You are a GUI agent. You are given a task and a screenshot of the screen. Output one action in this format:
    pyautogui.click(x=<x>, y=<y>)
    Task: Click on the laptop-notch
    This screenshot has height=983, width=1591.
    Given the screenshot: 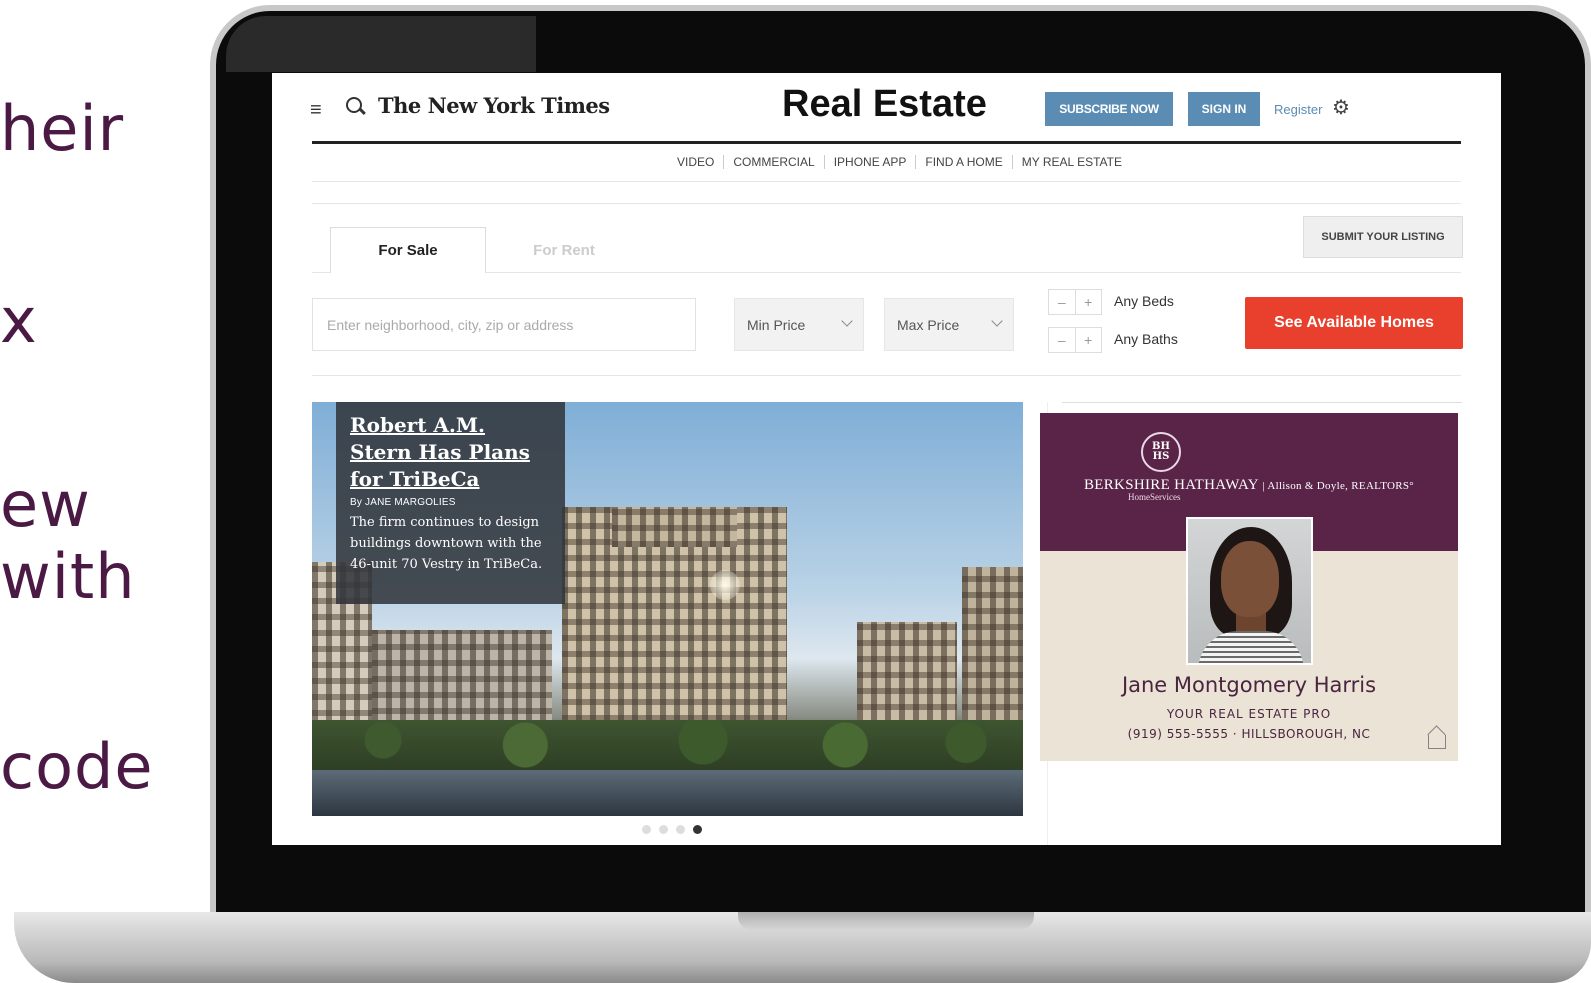 What is the action you would take?
    pyautogui.click(x=886, y=921)
    